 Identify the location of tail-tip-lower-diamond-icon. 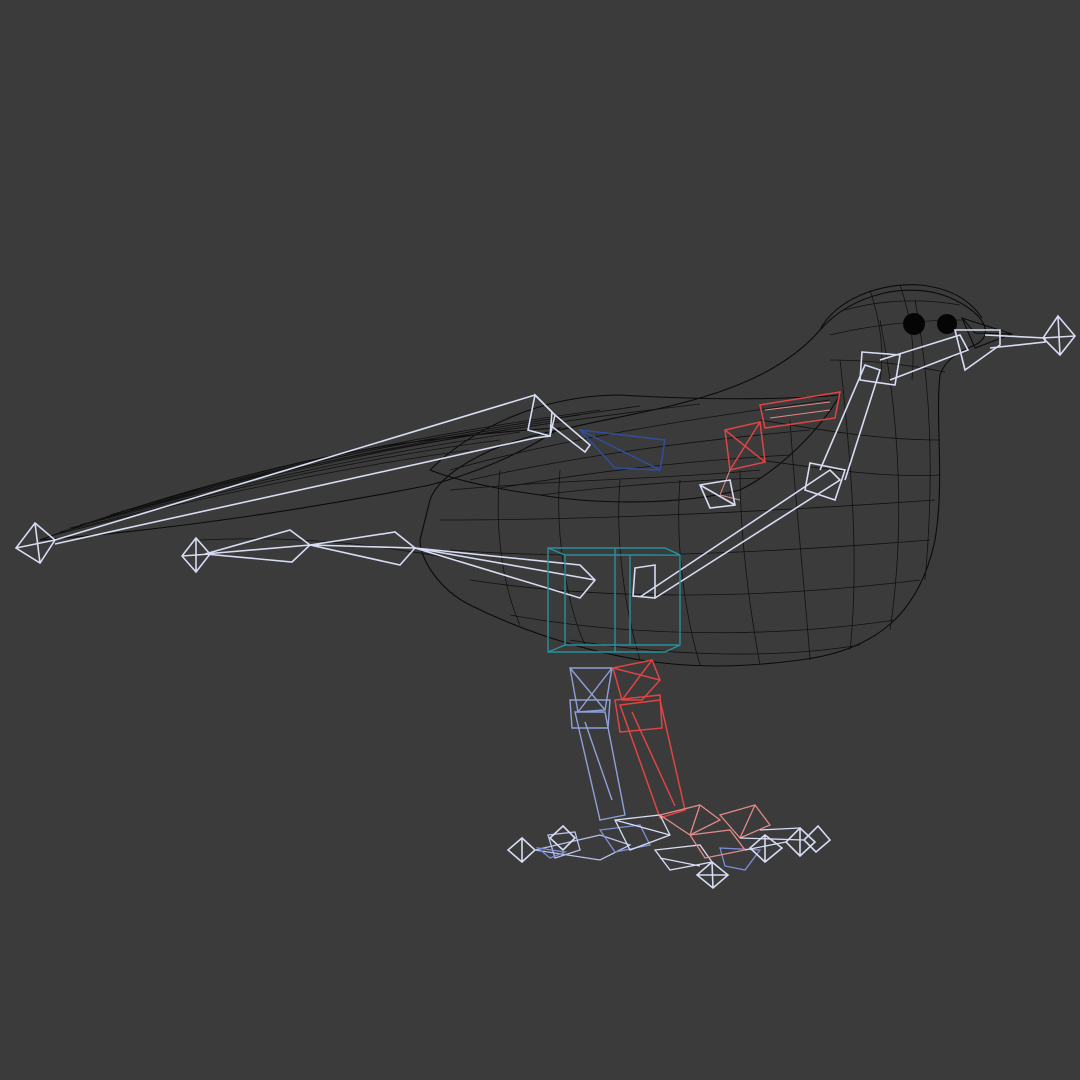
(196, 555).